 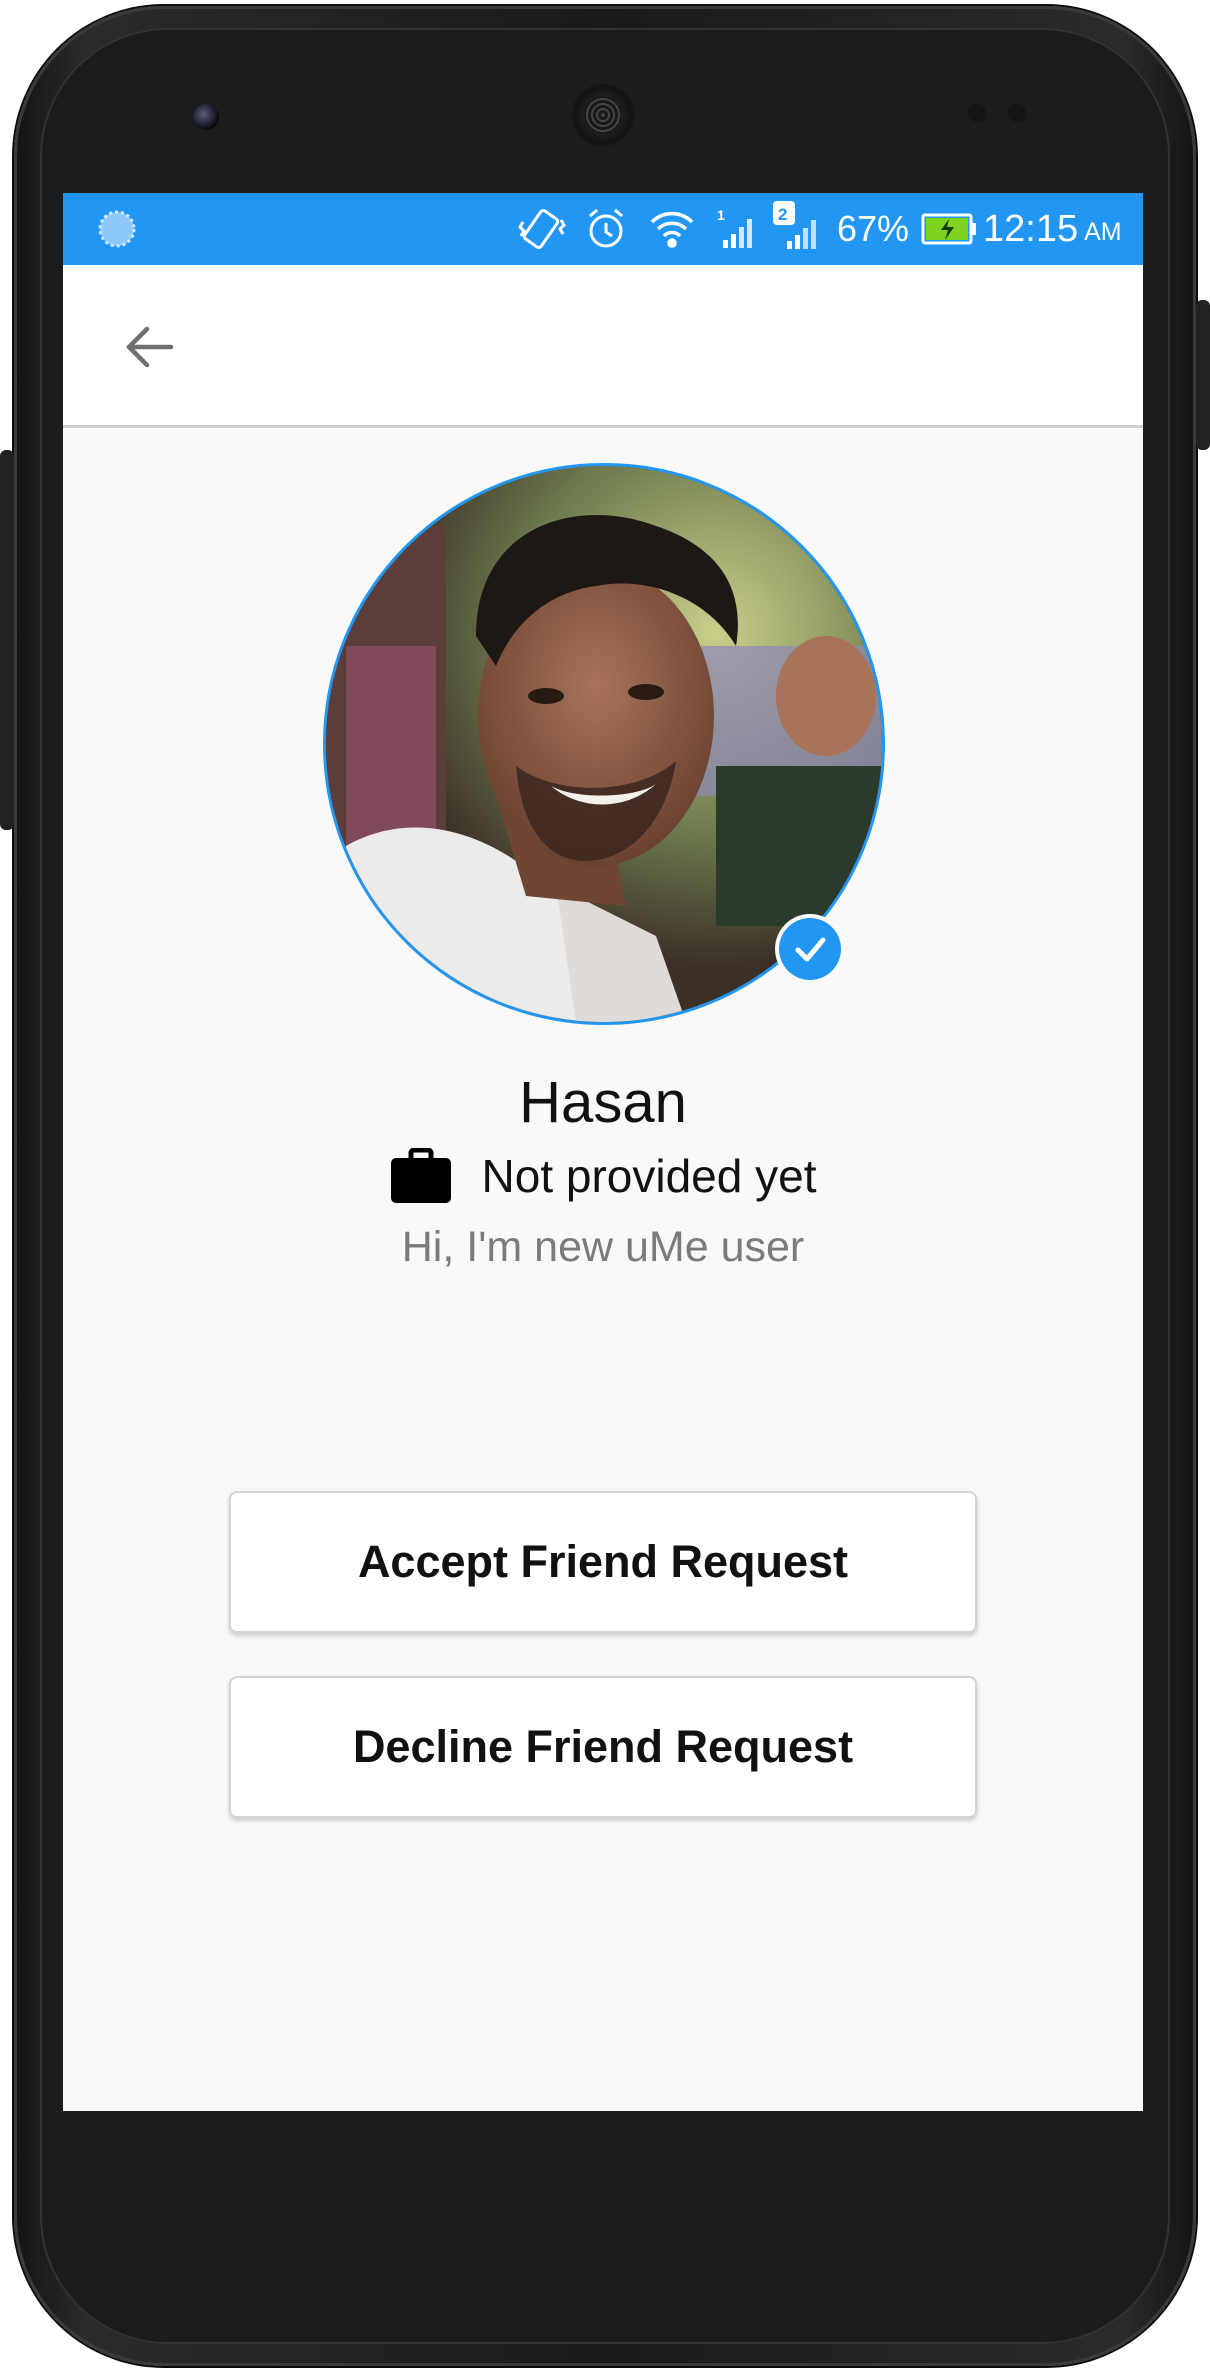 What do you see at coordinates (603, 115) in the screenshot?
I see `earpiece-speaker` at bounding box center [603, 115].